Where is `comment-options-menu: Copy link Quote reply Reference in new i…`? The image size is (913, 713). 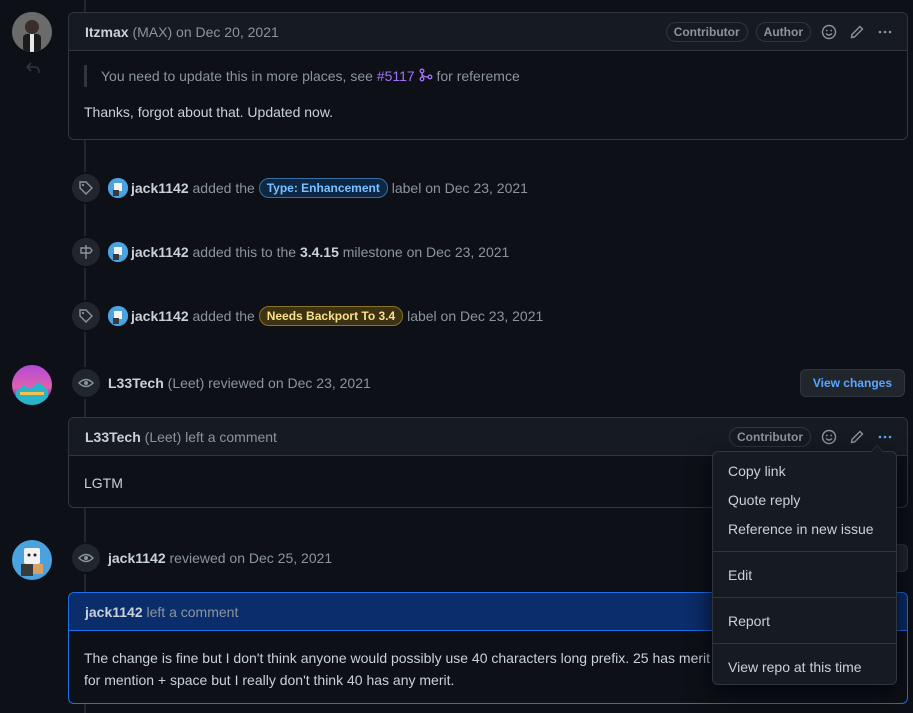
comment-options-menu: Copy link Quote reply Reference in new i… is located at coordinates (804, 565).